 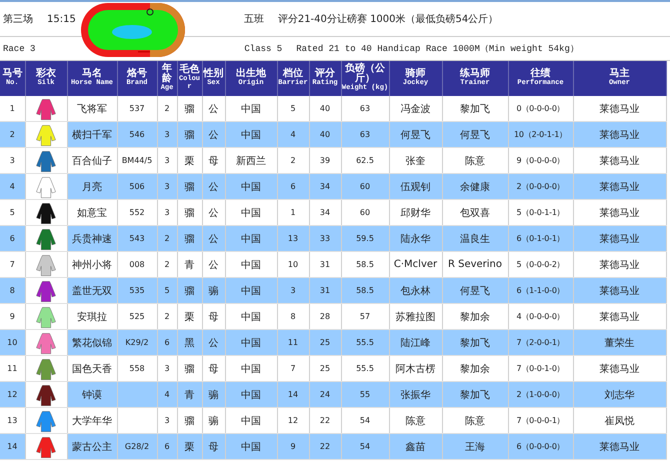 What do you see at coordinates (416, 161) in the screenshot?
I see `table-cell: 张奎` at bounding box center [416, 161].